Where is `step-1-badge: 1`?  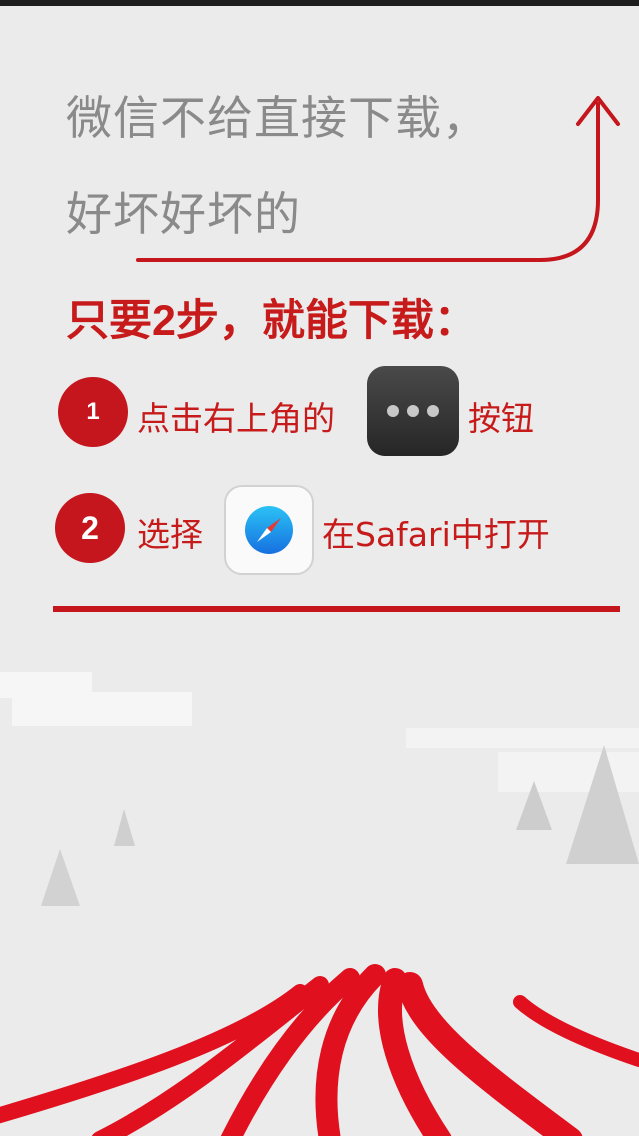
step-1-badge: 1 is located at coordinates (93, 412).